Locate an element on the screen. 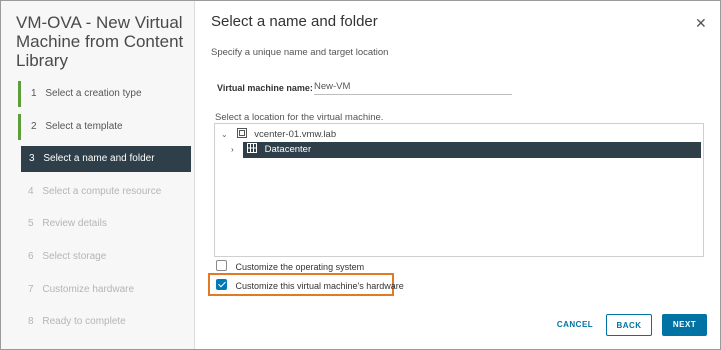 The height and width of the screenshot is (350, 721). tree-node-vcenter: ⌄ vcenter-01.vmw.lab is located at coordinates (278, 135).